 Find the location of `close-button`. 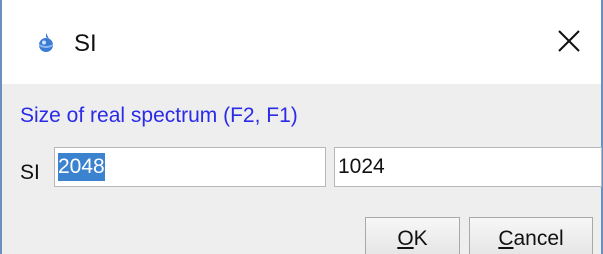

close-button is located at coordinates (569, 43).